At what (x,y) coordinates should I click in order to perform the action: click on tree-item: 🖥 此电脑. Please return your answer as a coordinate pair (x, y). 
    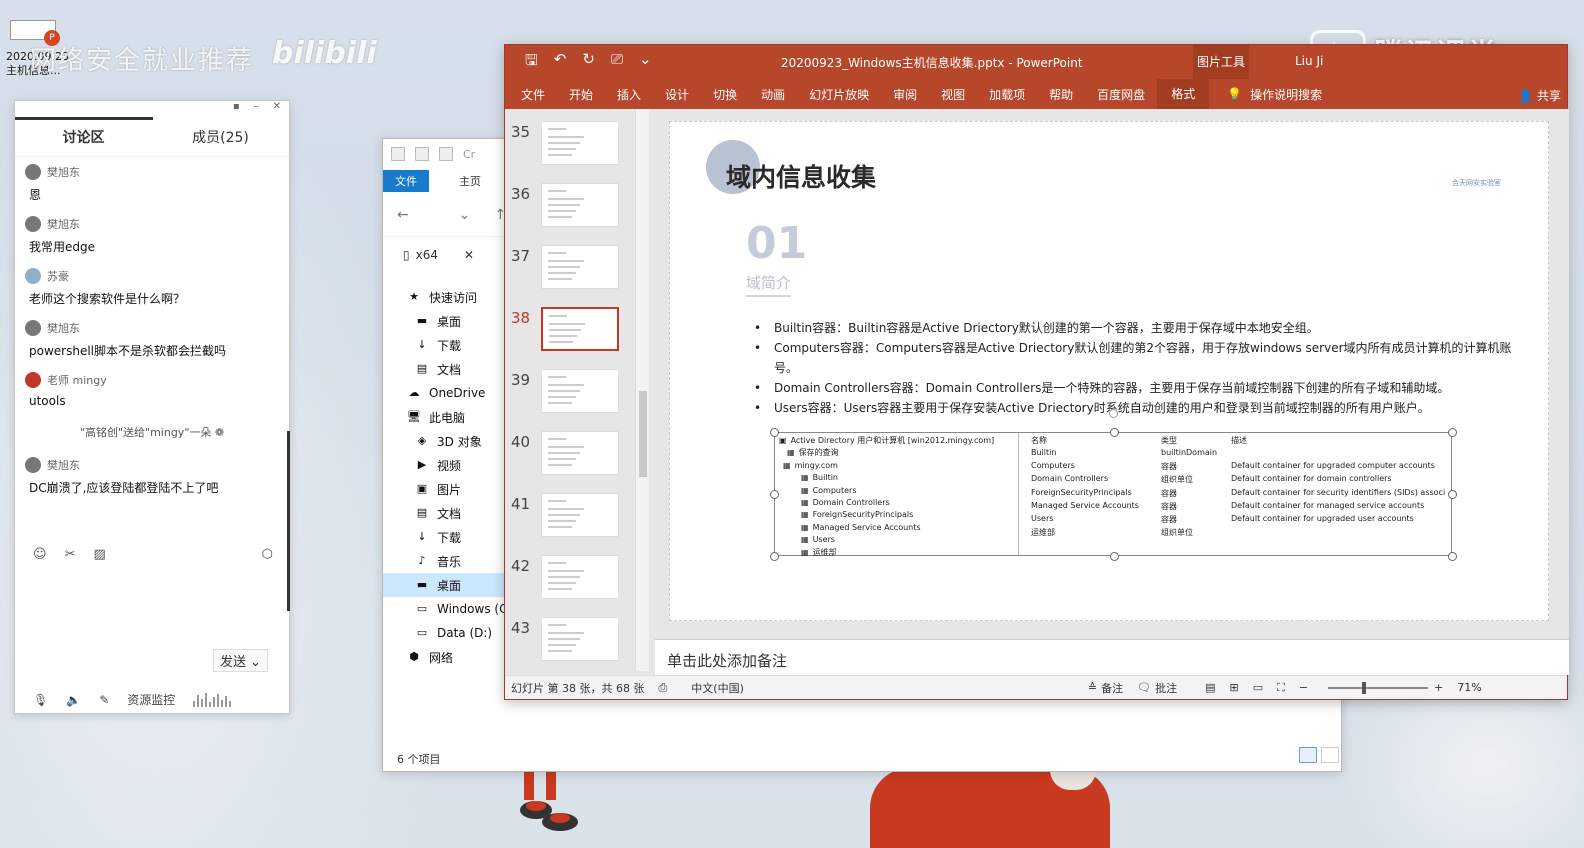
    Looking at the image, I should click on (444, 417).